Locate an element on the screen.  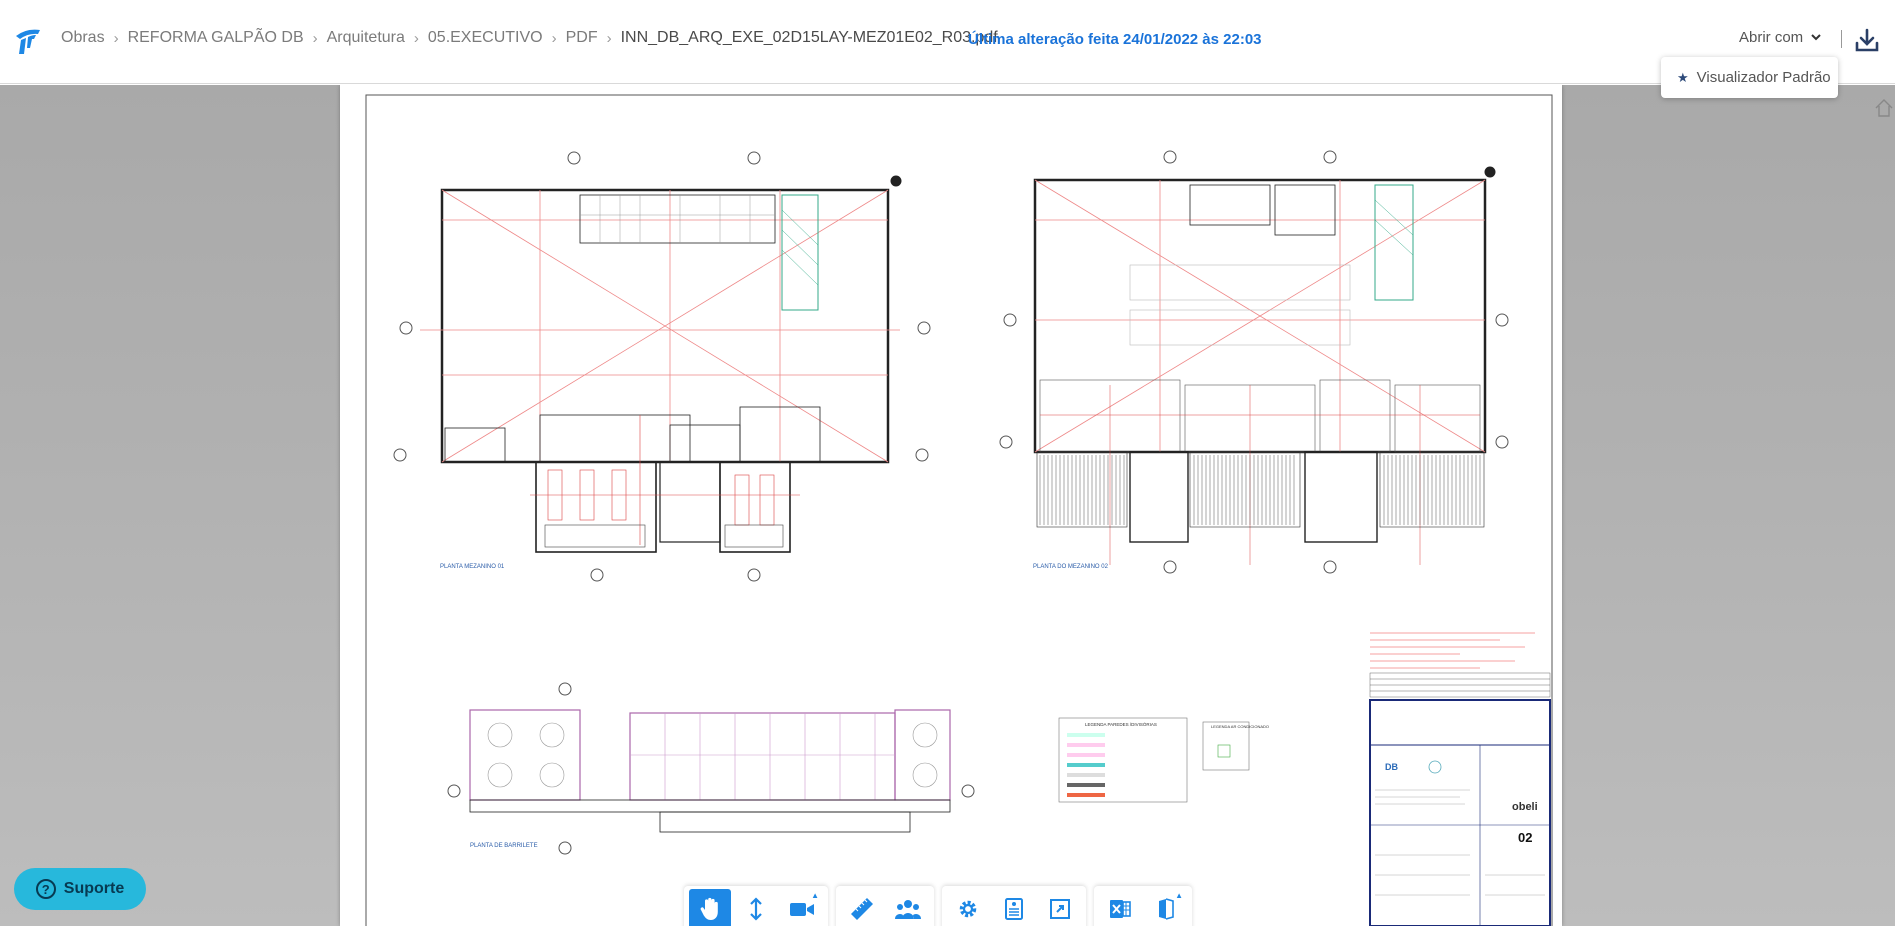
open-with-button: Abrir com is located at coordinates (1780, 37).